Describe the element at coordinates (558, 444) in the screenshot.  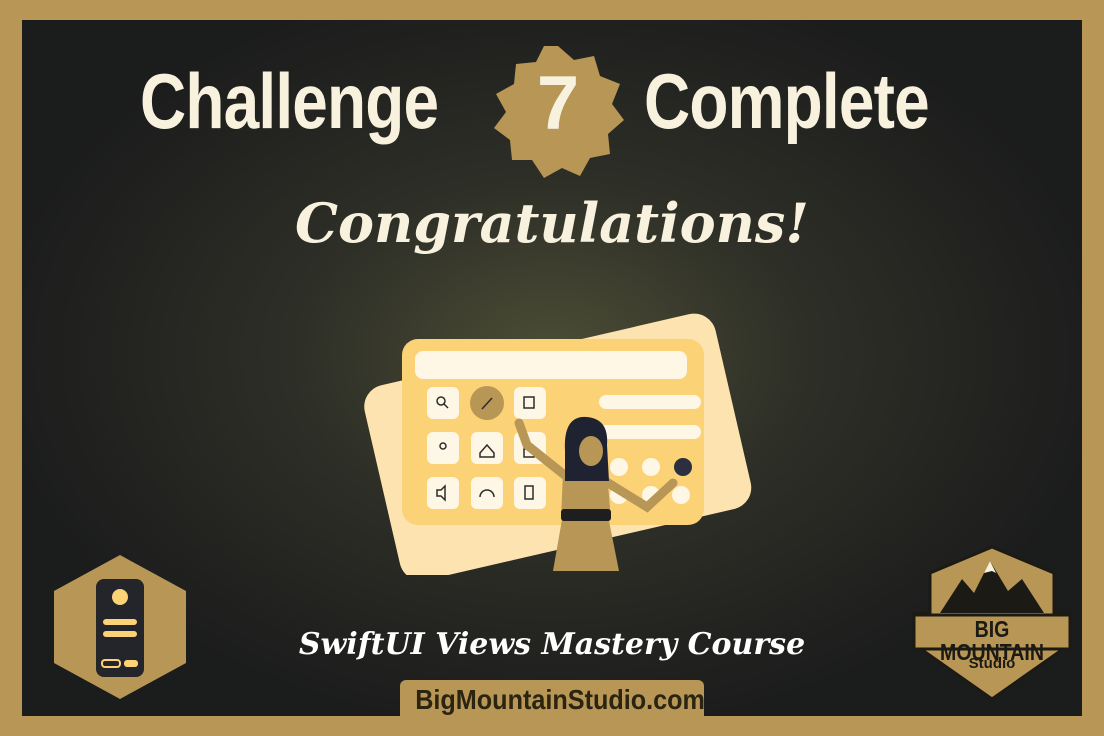
I see `app-design-illustration` at that location.